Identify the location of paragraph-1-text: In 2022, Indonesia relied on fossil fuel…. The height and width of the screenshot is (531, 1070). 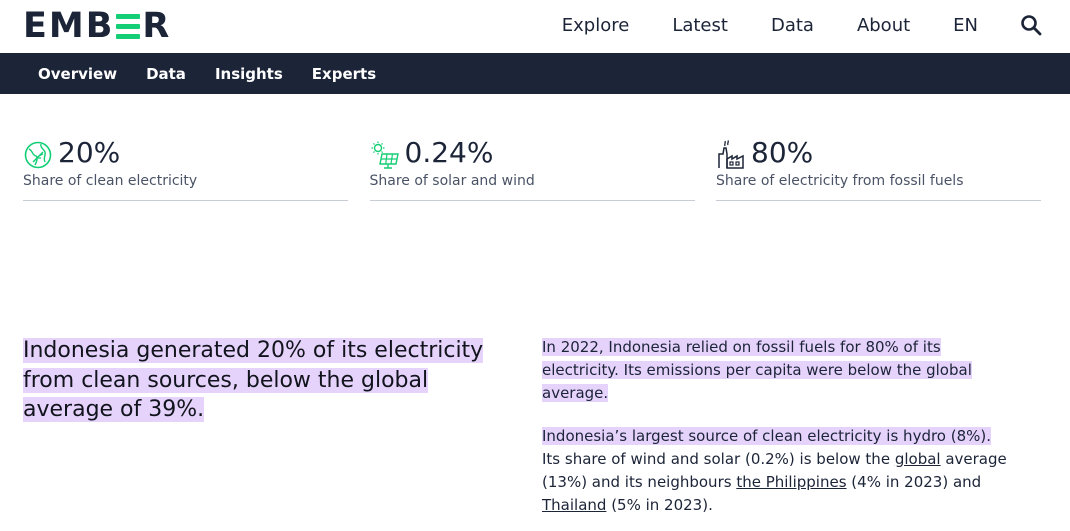
(757, 370).